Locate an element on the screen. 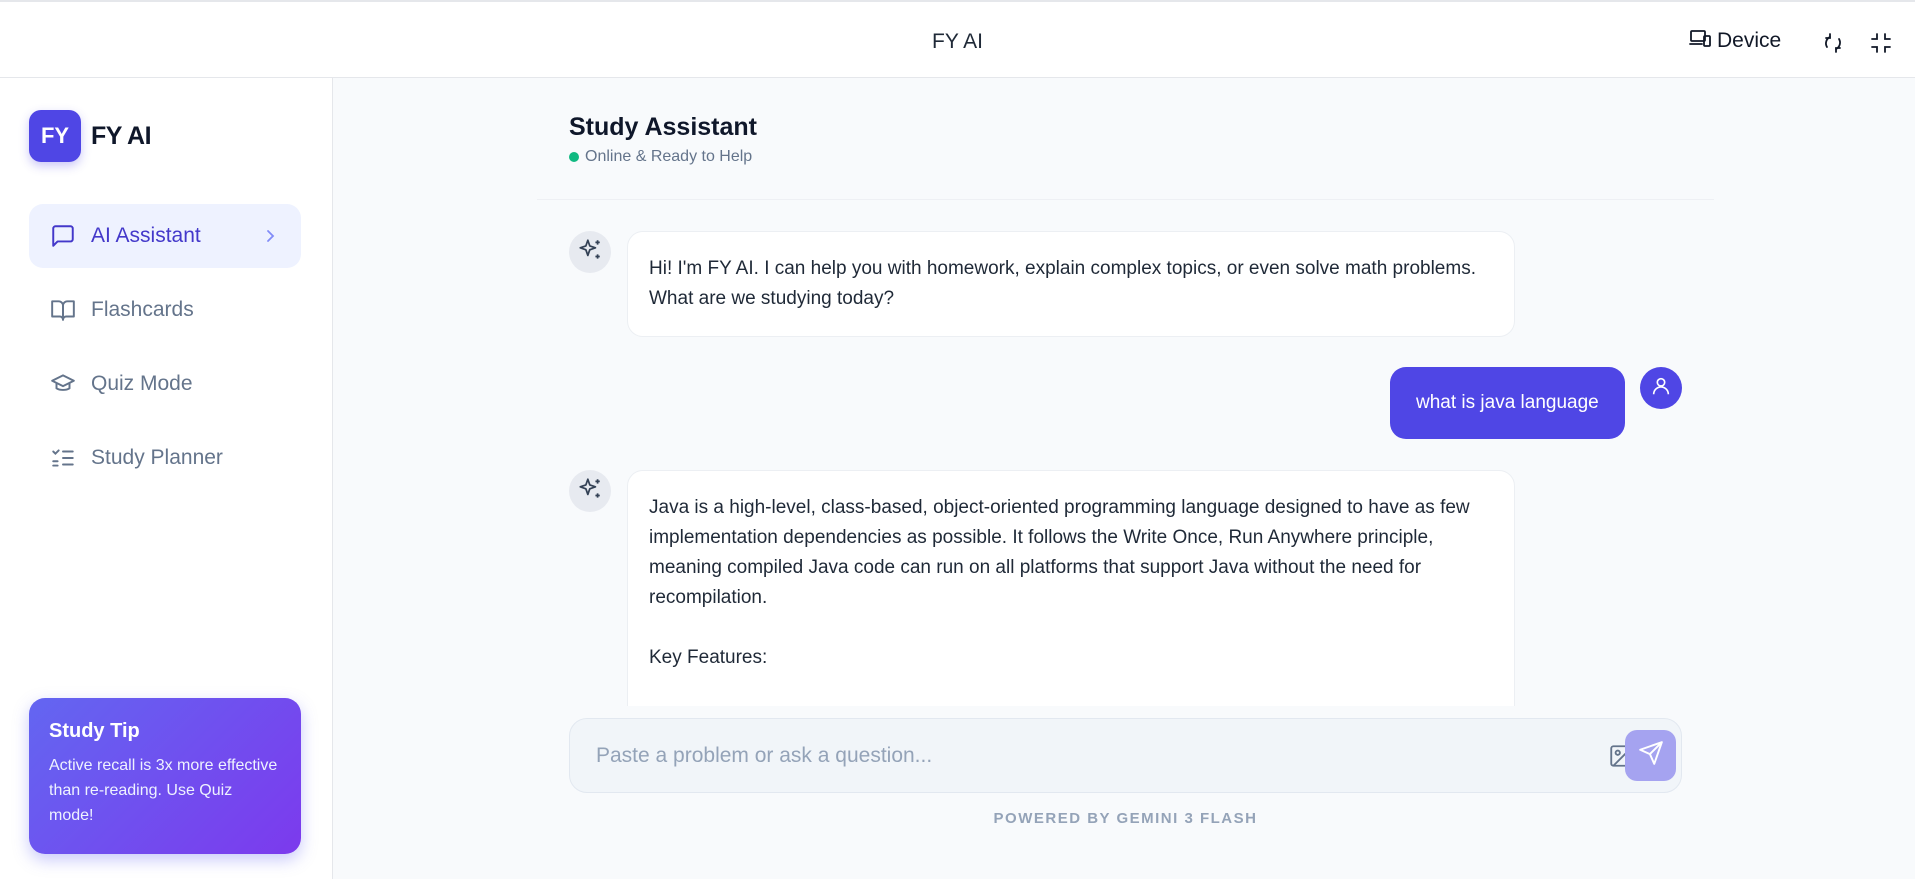 The image size is (1915, 879). status-text: Online & Ready to Help is located at coordinates (669, 156).